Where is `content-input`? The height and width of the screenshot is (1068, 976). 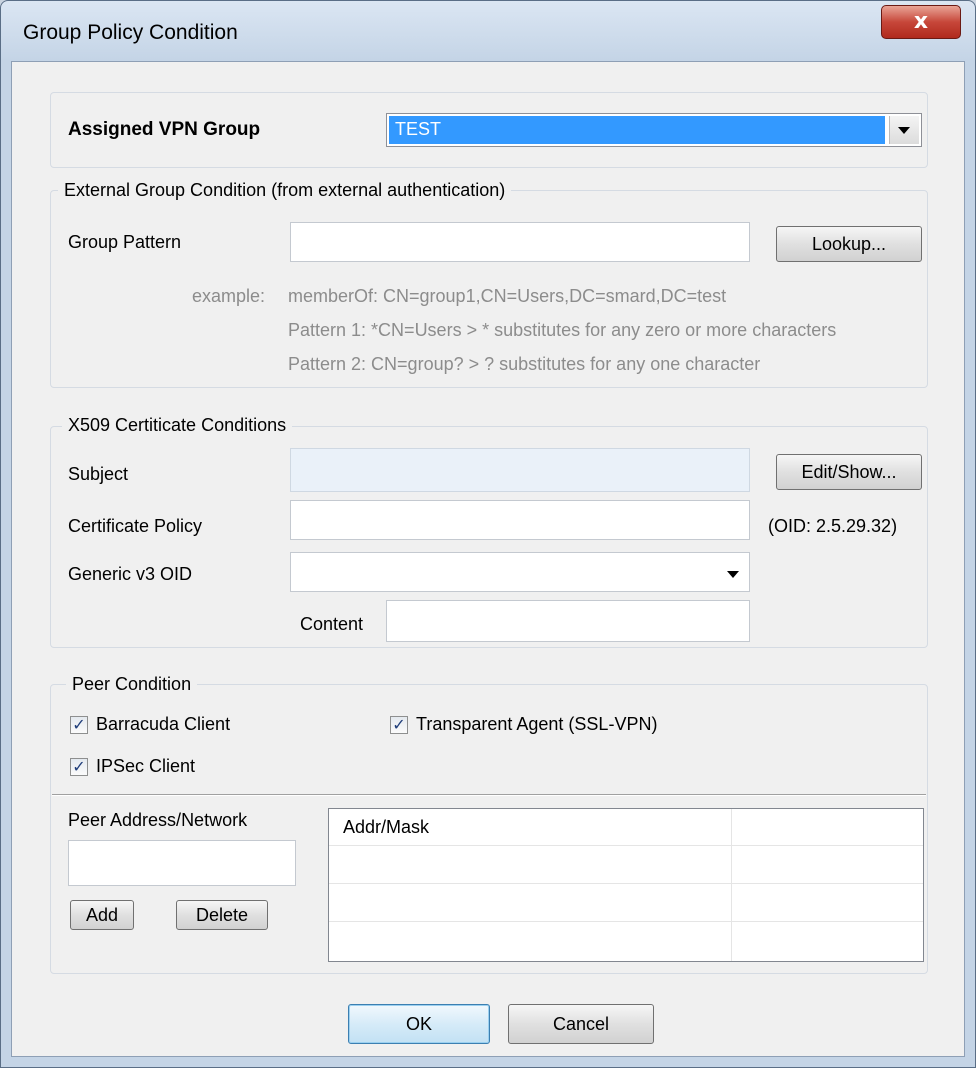
content-input is located at coordinates (568, 621).